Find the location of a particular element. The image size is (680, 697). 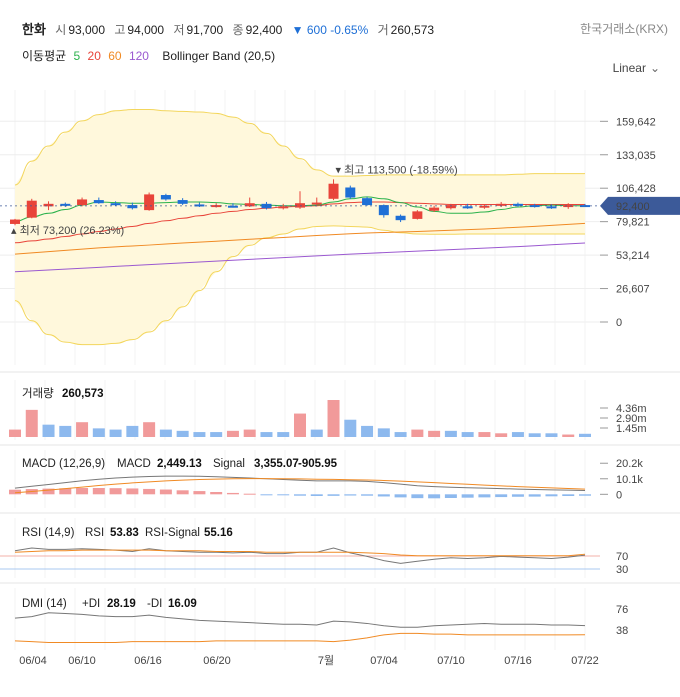

price-tick-label: 79,821 is located at coordinates (633, 223).